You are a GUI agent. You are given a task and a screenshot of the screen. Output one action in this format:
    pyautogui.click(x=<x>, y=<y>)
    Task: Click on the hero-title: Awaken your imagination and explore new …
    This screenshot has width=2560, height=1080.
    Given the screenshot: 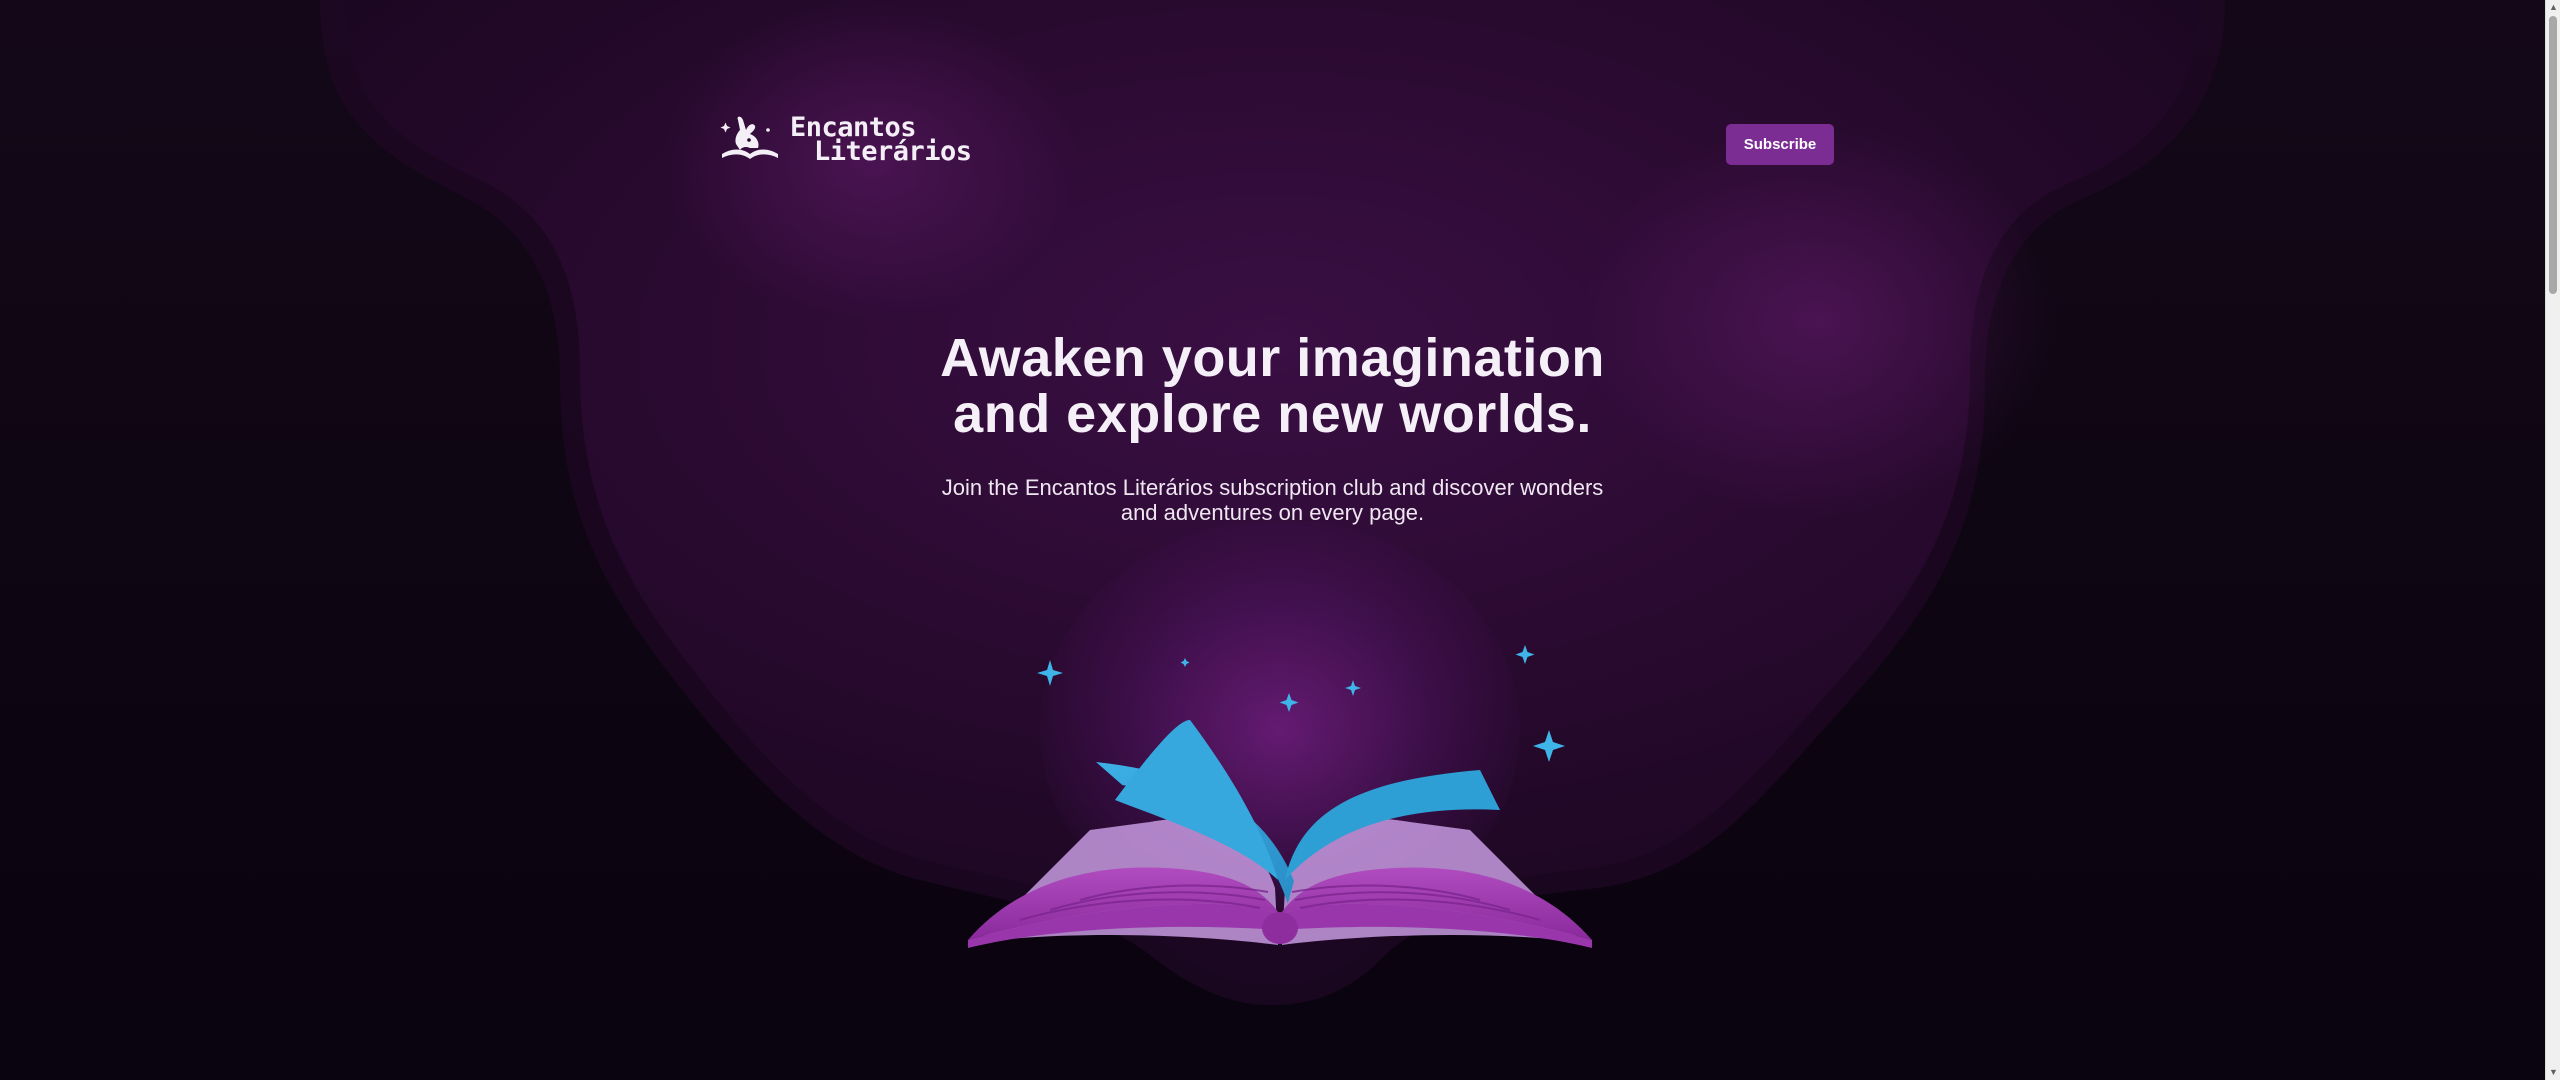 What is the action you would take?
    pyautogui.click(x=1272, y=386)
    